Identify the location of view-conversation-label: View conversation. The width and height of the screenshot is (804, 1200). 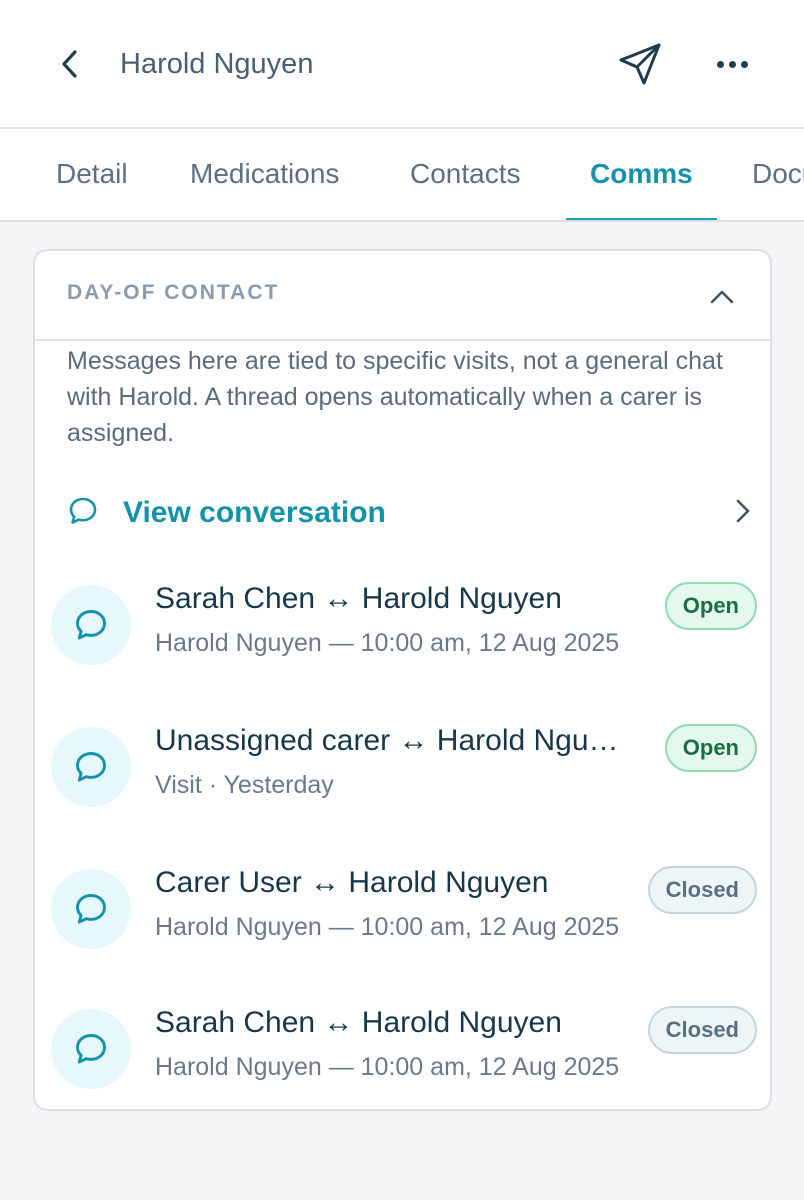
(254, 512).